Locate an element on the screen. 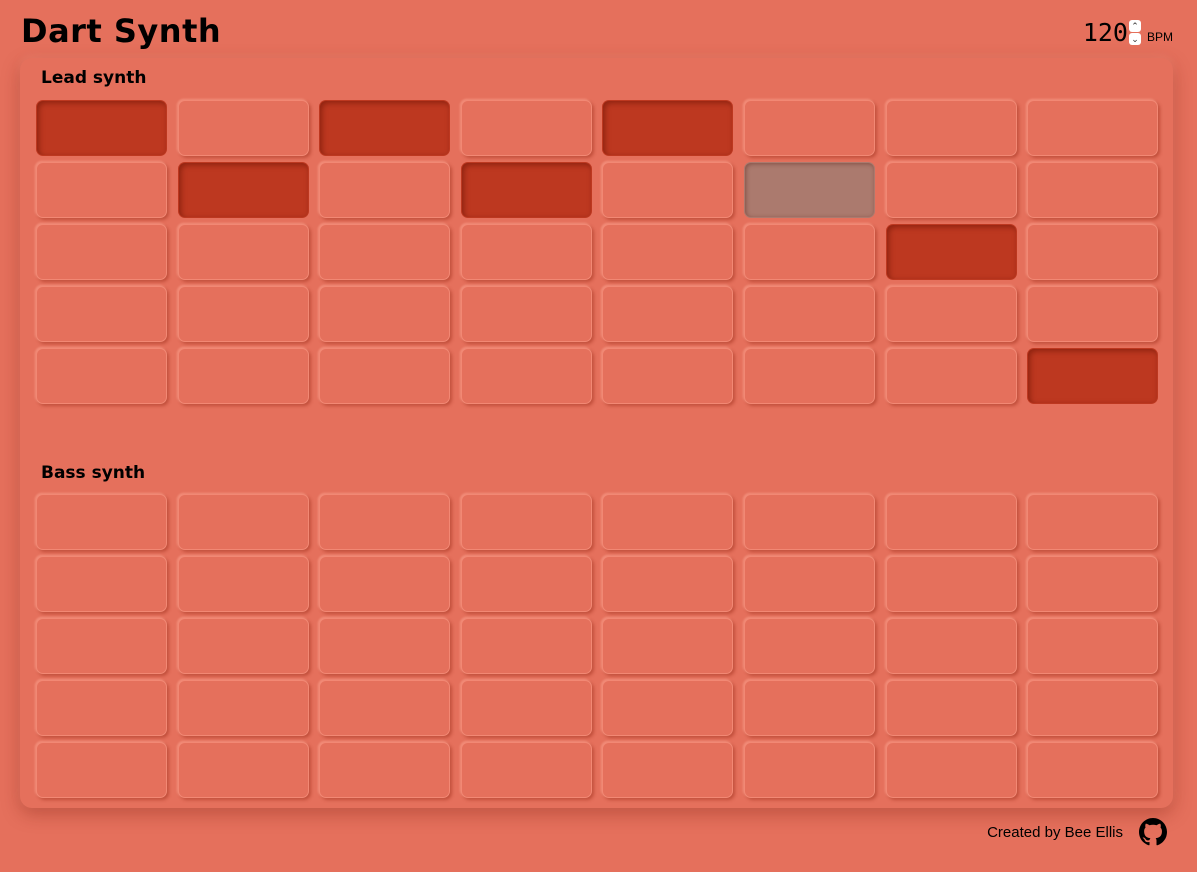 The height and width of the screenshot is (872, 1197). bpm-control: 120 ⌃ ⌄ BPM is located at coordinates (1128, 32).